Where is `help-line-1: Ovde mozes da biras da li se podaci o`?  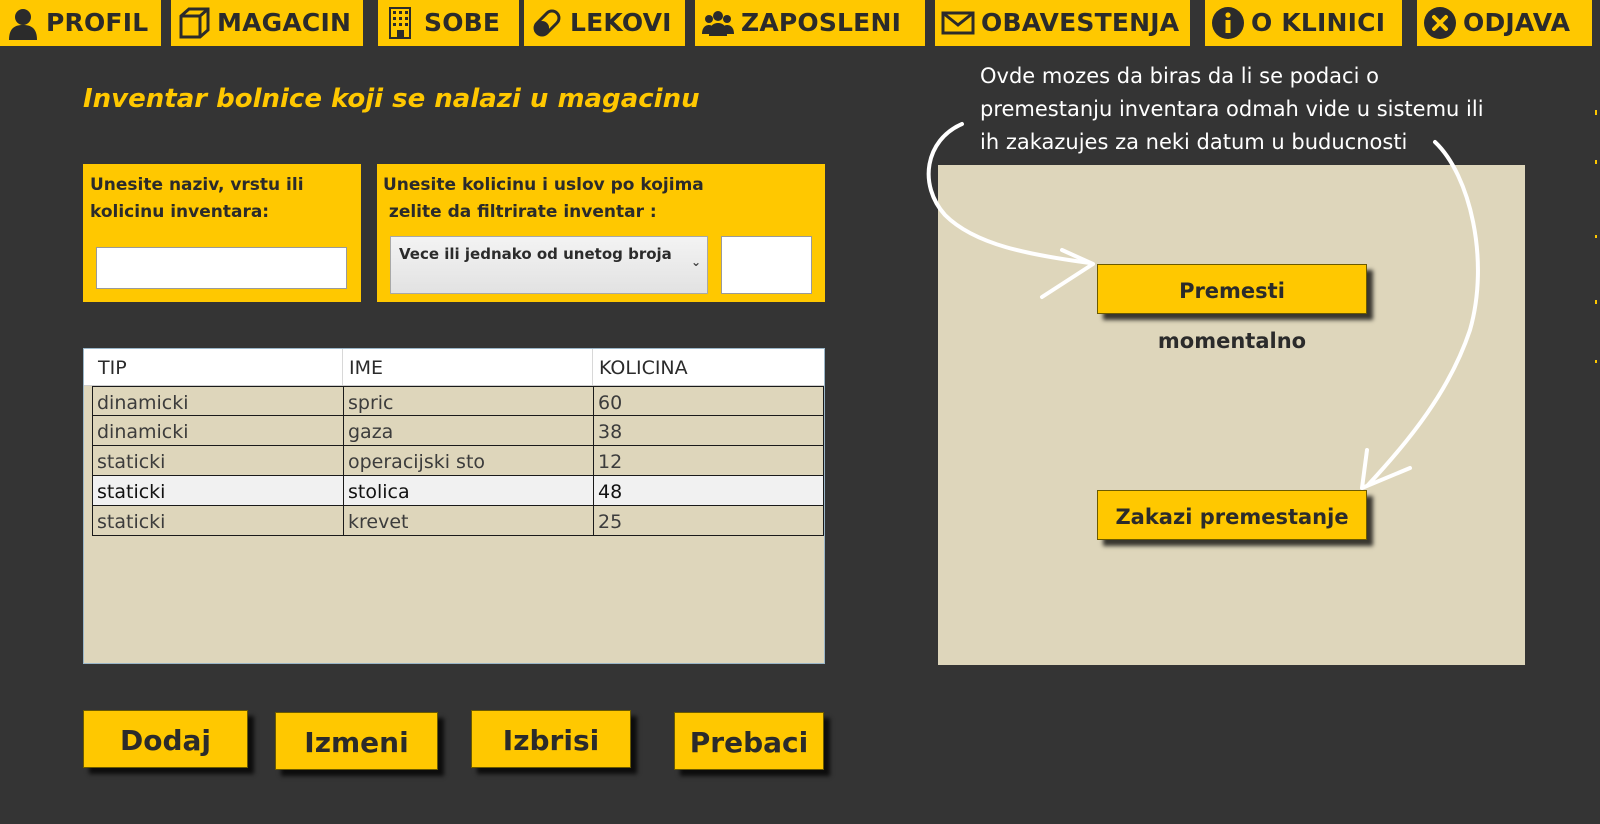 help-line-1: Ovde mozes da biras da li se podaci o is located at coordinates (1179, 76).